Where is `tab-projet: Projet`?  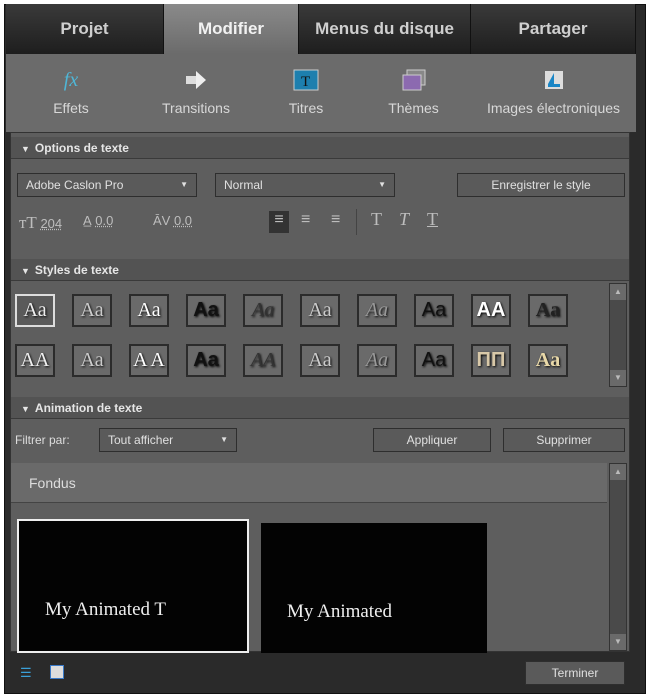
tab-projet: Projet is located at coordinates (85, 29).